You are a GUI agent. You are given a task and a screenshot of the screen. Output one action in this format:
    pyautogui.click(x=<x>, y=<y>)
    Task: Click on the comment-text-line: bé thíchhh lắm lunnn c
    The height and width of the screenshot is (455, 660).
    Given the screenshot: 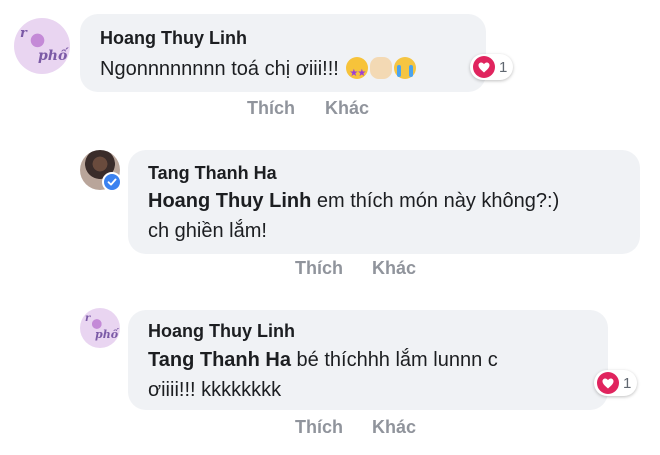 What is the action you would take?
    pyautogui.click(x=394, y=360)
    